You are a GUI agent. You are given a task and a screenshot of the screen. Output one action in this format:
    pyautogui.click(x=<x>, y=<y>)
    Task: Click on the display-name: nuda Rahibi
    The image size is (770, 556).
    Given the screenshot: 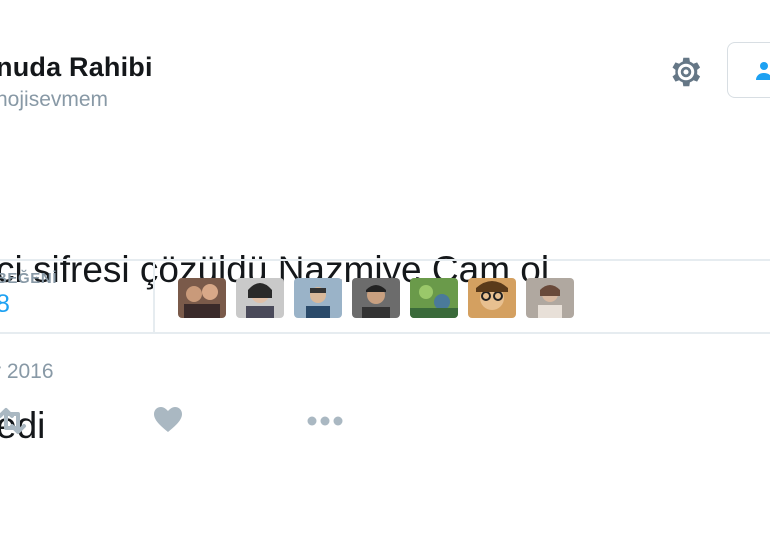 What is the action you would take?
    pyautogui.click(x=76, y=67)
    